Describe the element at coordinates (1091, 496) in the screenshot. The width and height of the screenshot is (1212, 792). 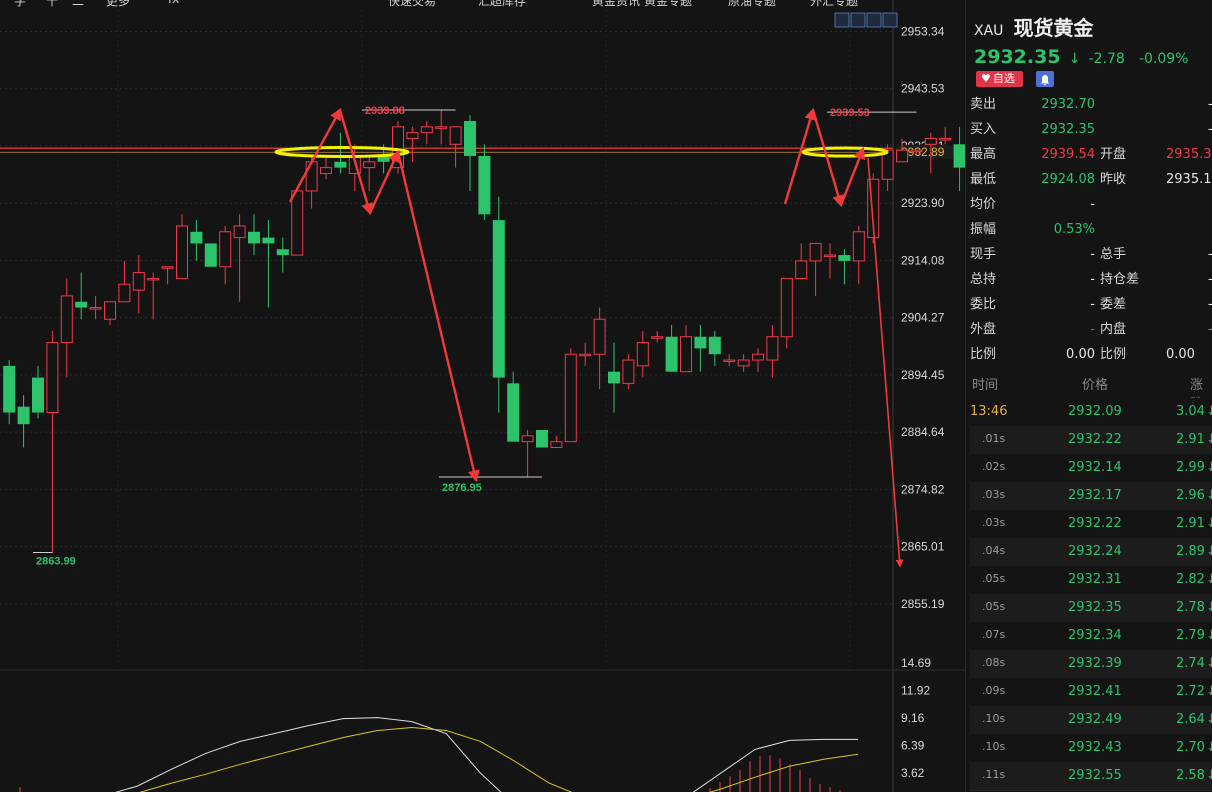
I see `tick-row: .03s 2932.17 2.96↓` at that location.